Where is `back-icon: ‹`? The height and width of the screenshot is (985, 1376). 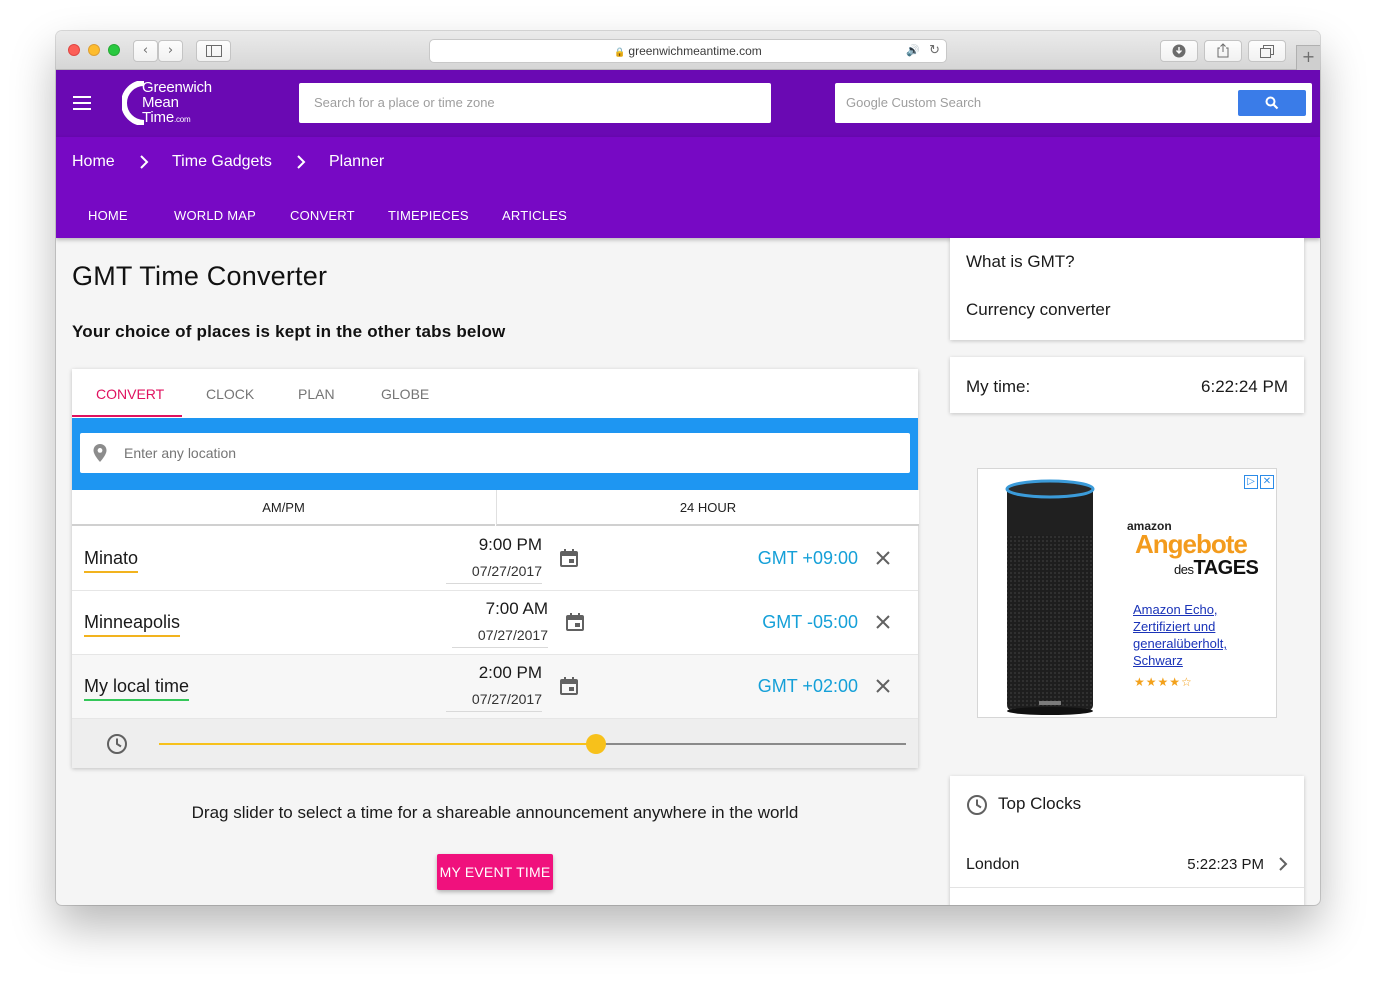 back-icon: ‹ is located at coordinates (145, 50).